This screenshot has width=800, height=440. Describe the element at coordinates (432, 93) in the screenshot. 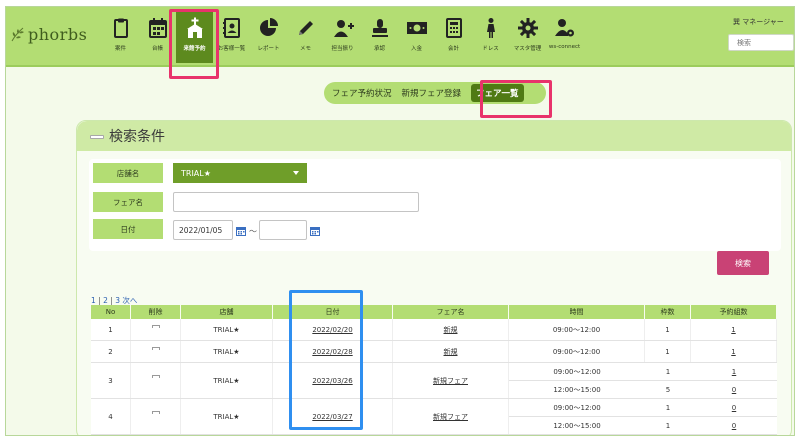

I see `tab-new-fair-registration: 新規フェア登録` at that location.